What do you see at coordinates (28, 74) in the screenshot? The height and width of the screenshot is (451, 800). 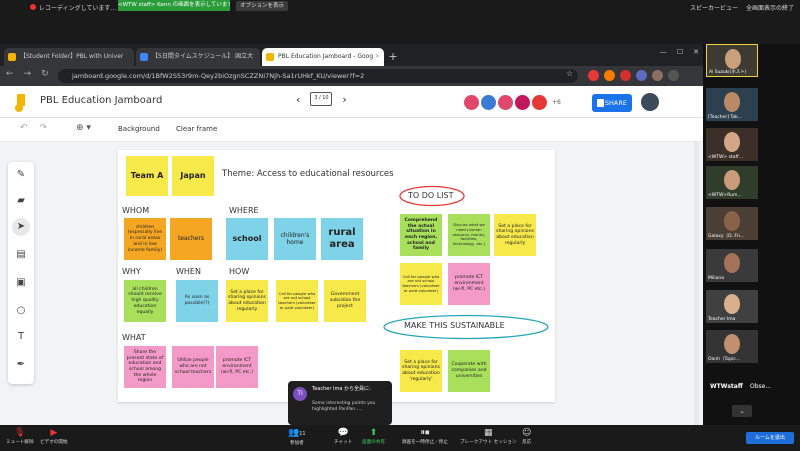 I see `forward-icon: →` at bounding box center [28, 74].